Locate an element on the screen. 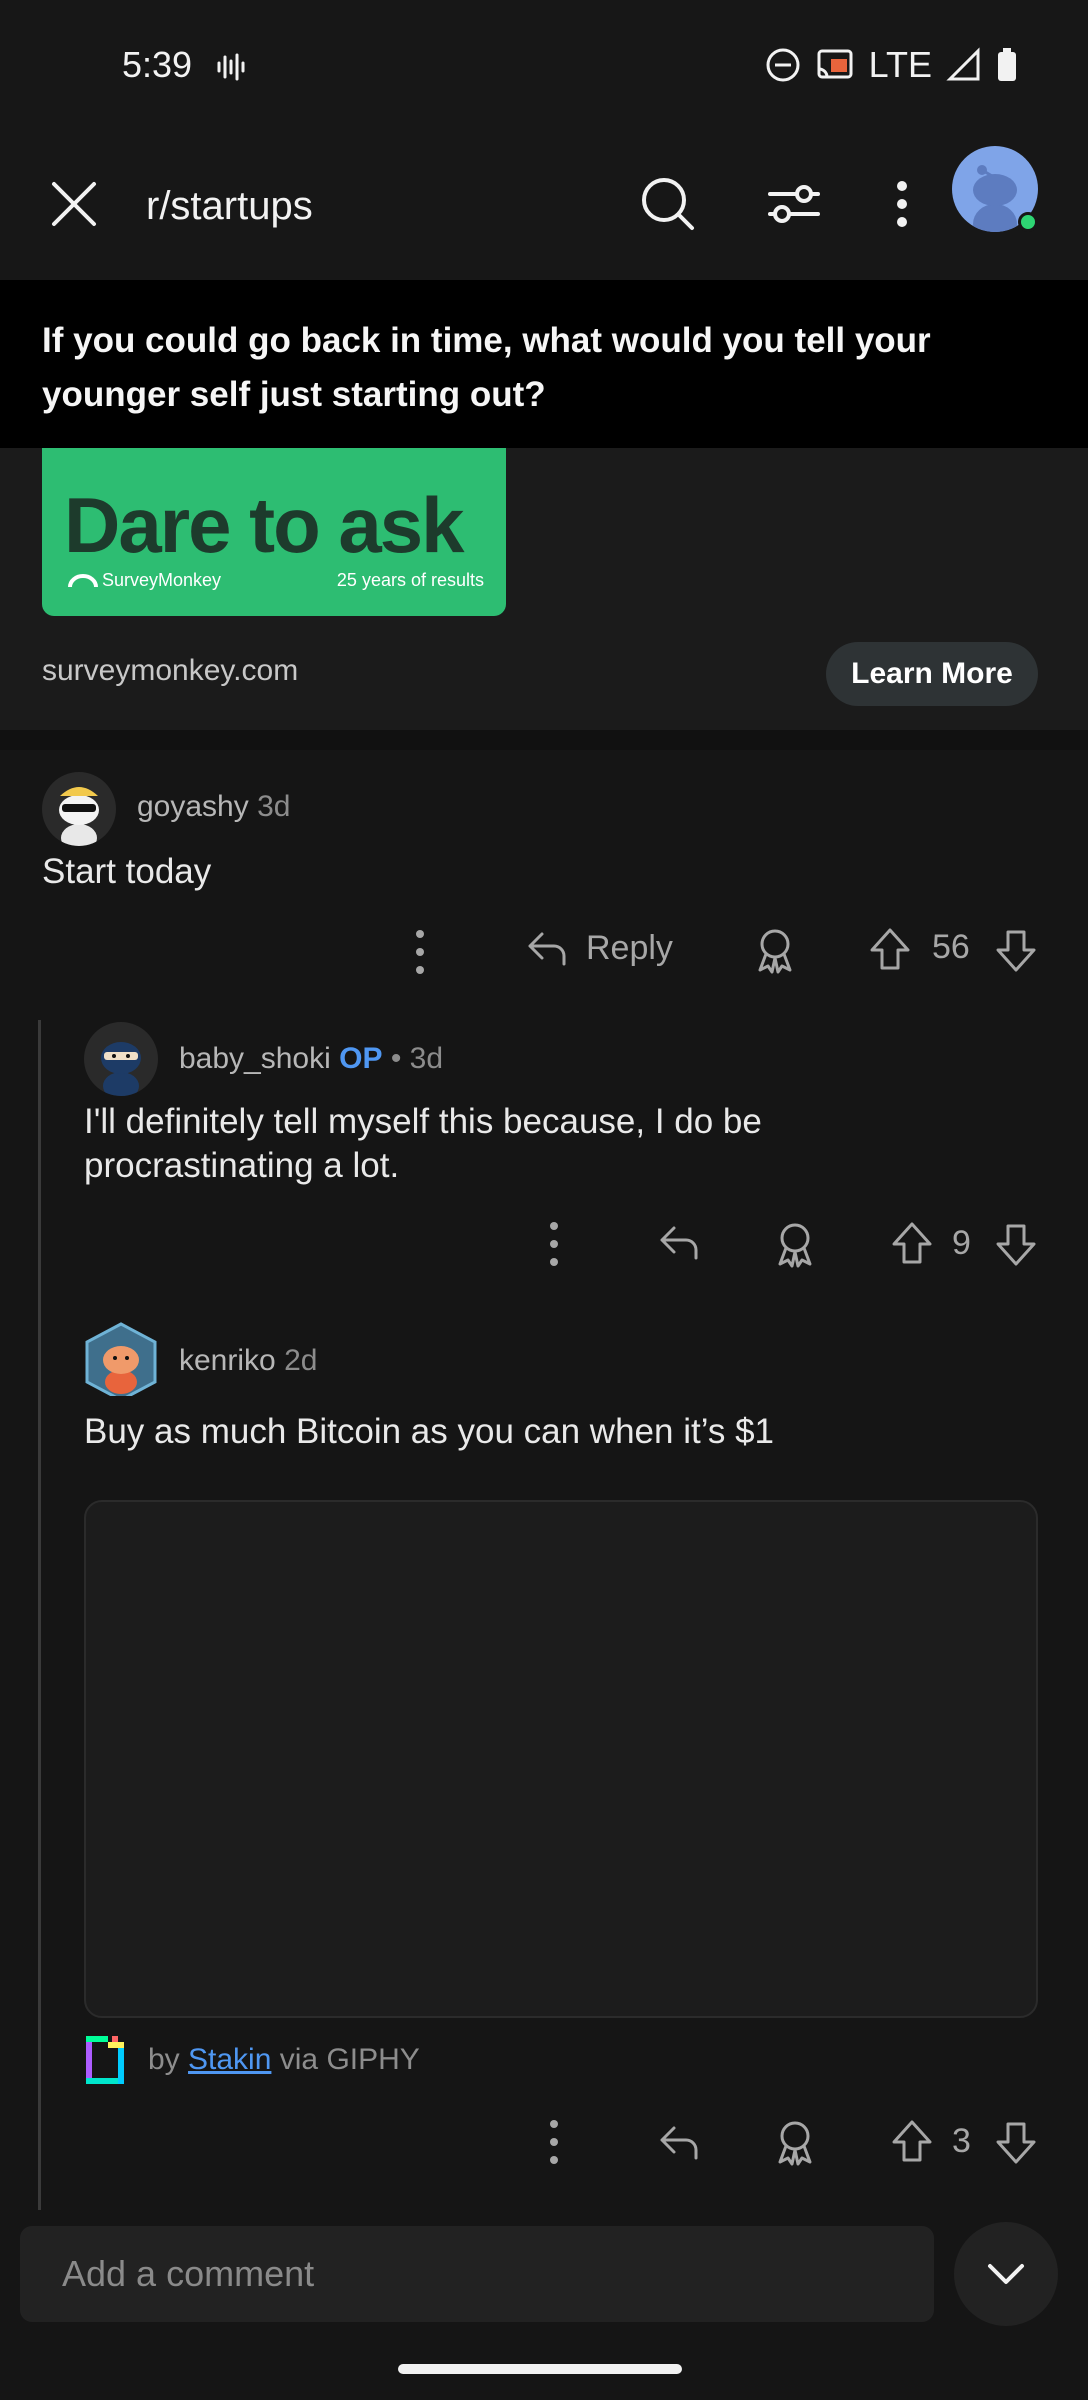  gif-credit: by Stakin via GIPHY is located at coordinates (252, 2060).